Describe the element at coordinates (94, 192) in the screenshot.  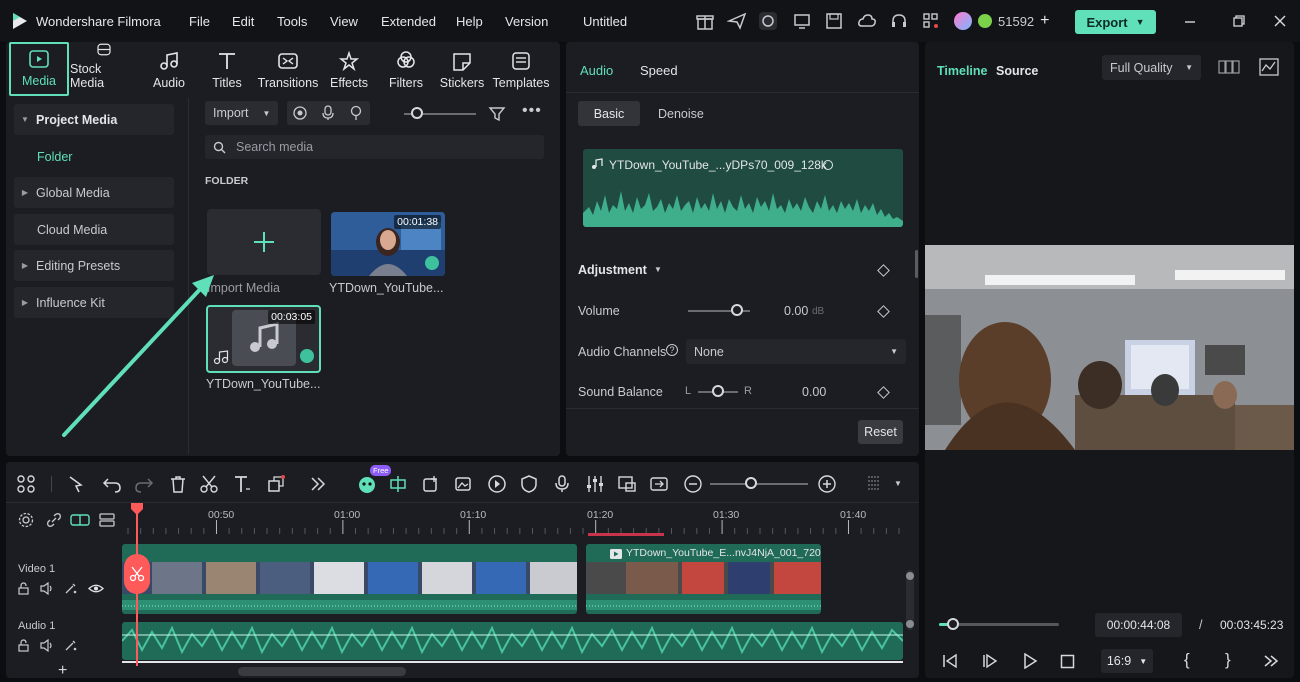
I see `nav-global-media: ▶ Global Media` at that location.